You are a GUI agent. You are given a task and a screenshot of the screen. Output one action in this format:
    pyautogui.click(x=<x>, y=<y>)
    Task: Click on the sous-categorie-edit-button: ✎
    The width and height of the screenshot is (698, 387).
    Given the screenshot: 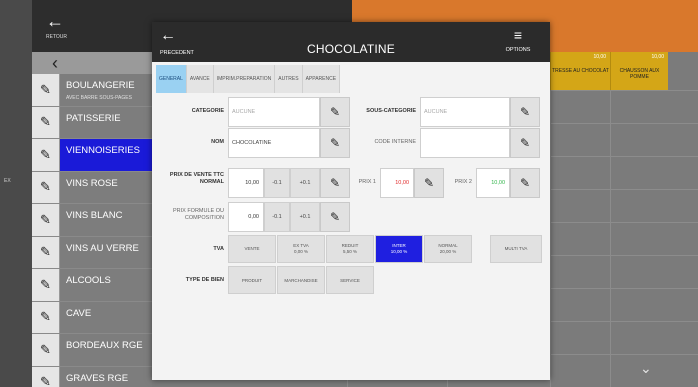 What is the action you would take?
    pyautogui.click(x=525, y=112)
    